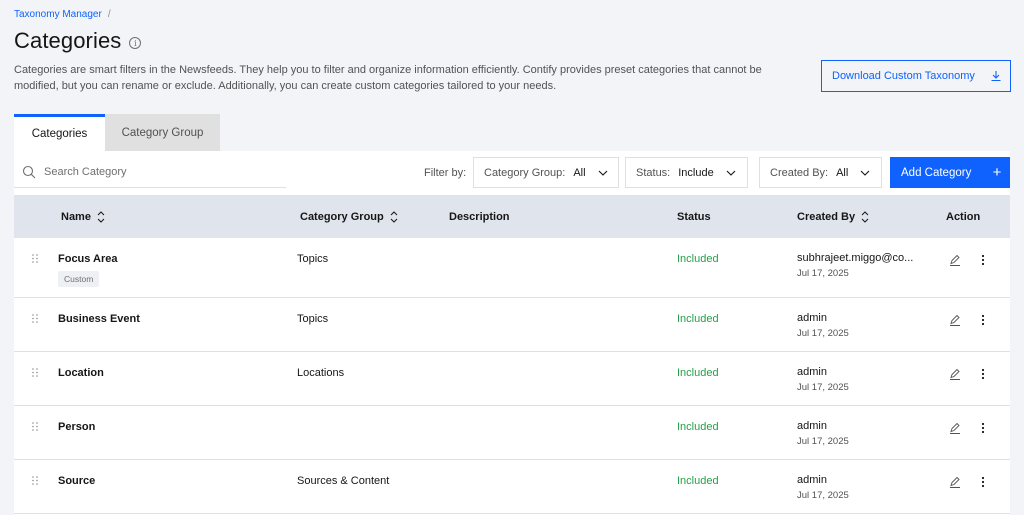 The width and height of the screenshot is (1024, 515). What do you see at coordinates (88, 259) in the screenshot?
I see `category-name: Focus Area` at bounding box center [88, 259].